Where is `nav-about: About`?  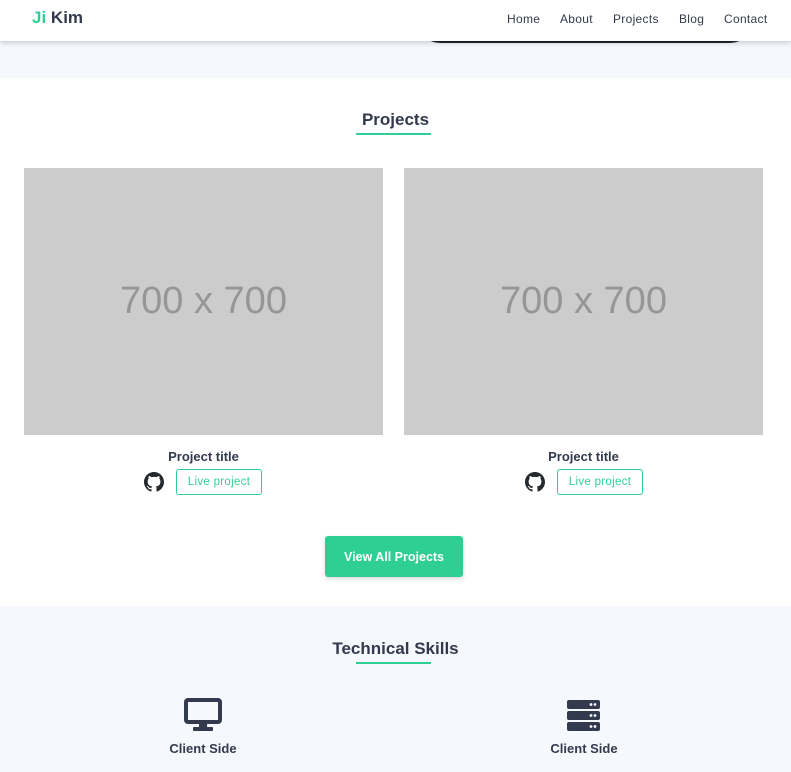
nav-about: About is located at coordinates (576, 19).